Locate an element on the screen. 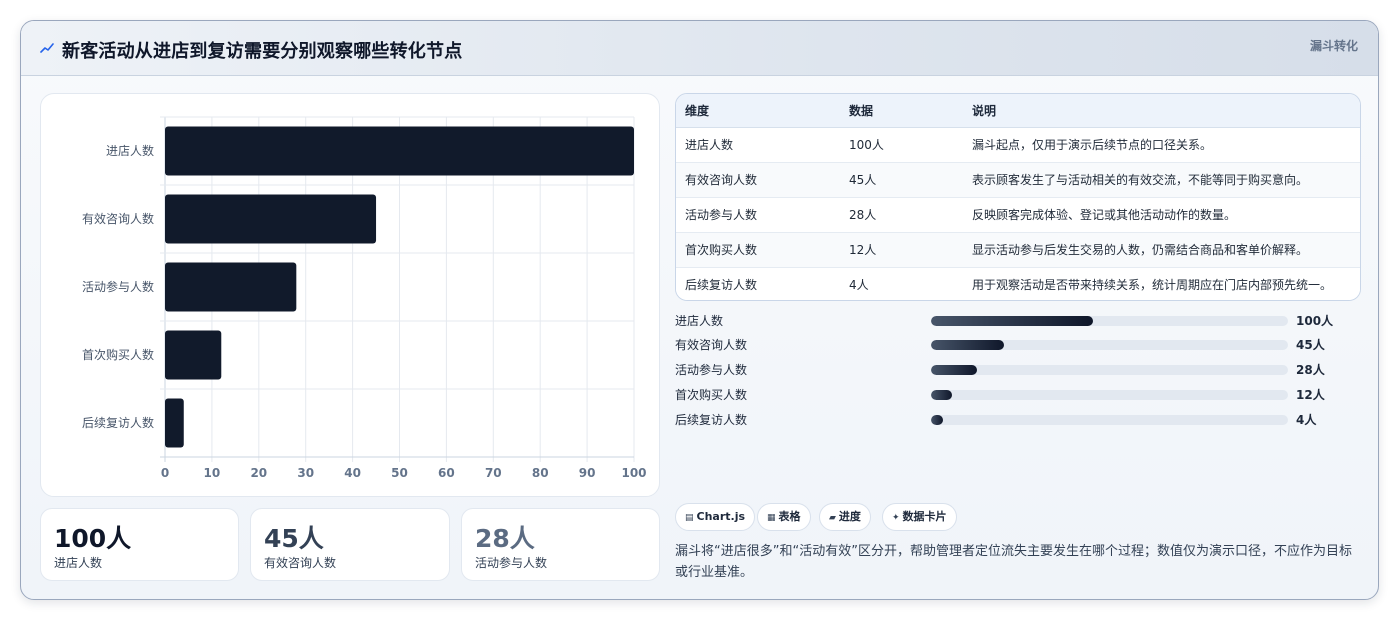 The height and width of the screenshot is (621, 1399). stat-card-consults: 45人 有效咨询人数 is located at coordinates (350, 544).